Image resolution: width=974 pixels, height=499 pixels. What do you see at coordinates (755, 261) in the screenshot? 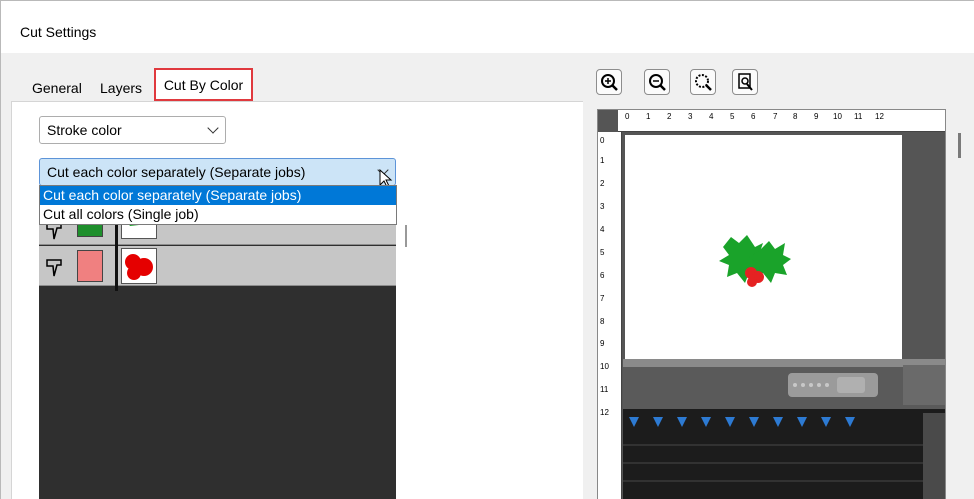
I see `holly-design` at bounding box center [755, 261].